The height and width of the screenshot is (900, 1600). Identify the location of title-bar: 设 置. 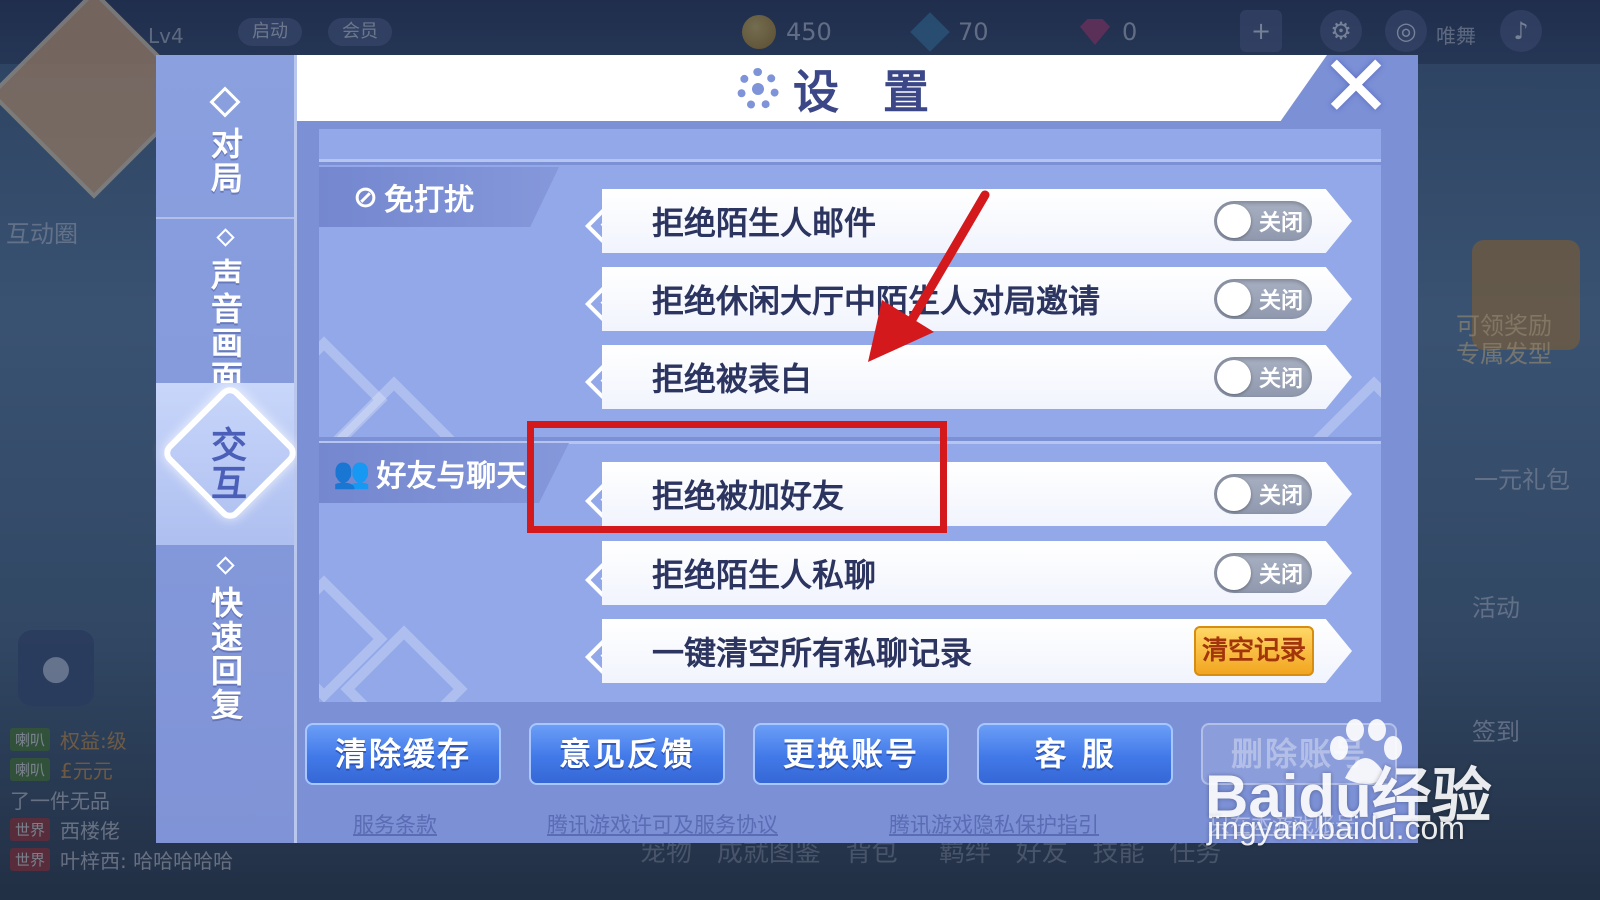
(812, 88).